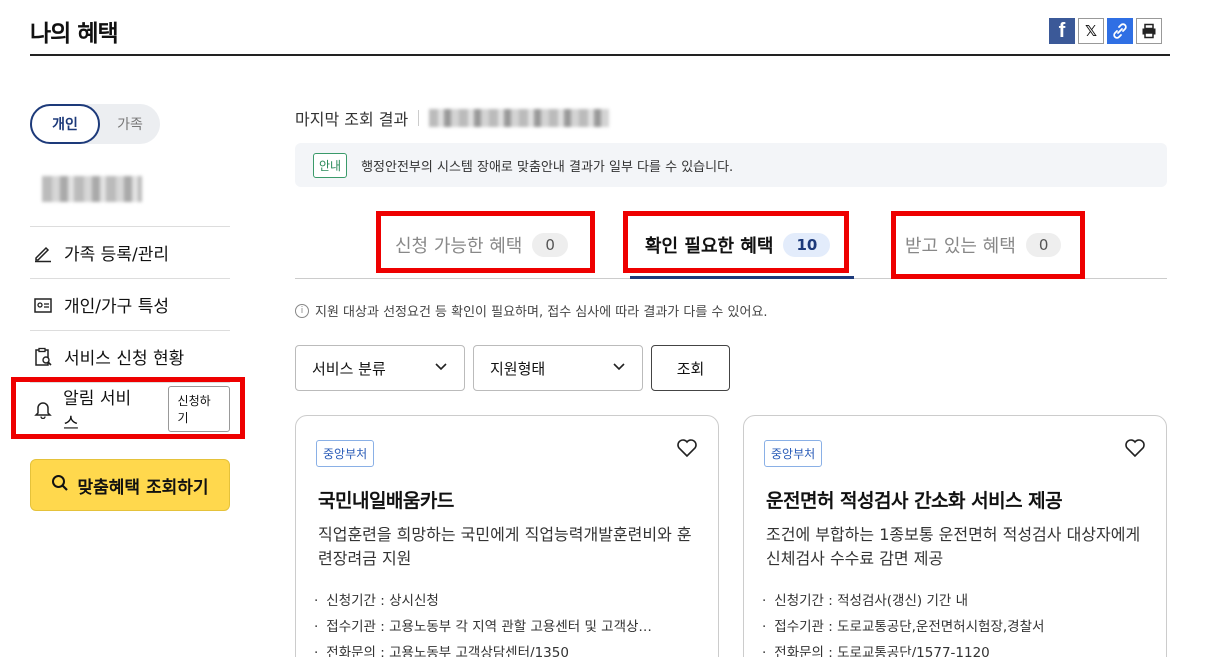 The image size is (1207, 657). What do you see at coordinates (1062, 31) in the screenshot?
I see `facebook-icon: f` at bounding box center [1062, 31].